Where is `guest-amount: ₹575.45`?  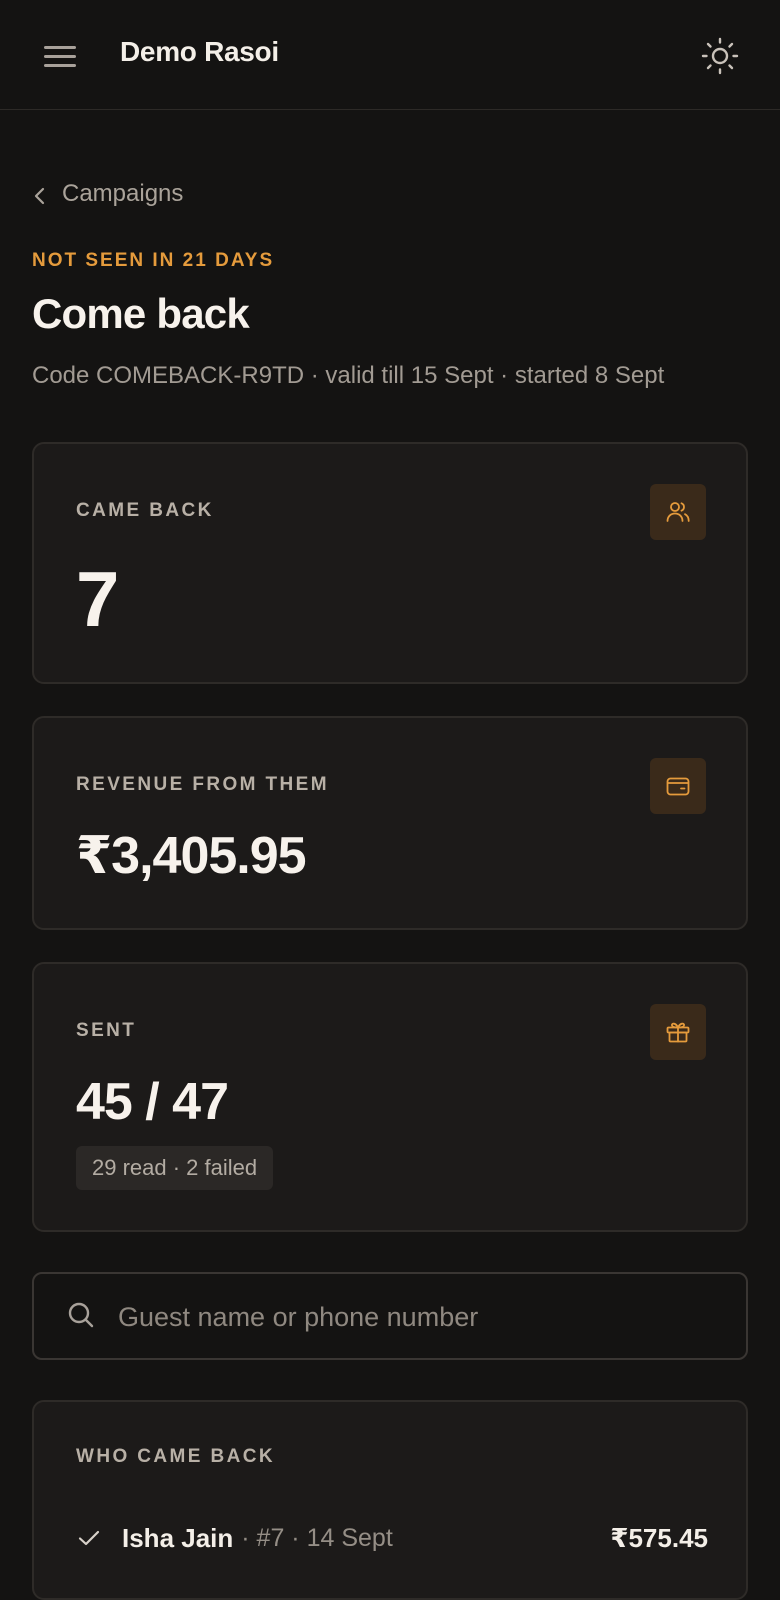
guest-amount: ₹575.45 is located at coordinates (659, 1537).